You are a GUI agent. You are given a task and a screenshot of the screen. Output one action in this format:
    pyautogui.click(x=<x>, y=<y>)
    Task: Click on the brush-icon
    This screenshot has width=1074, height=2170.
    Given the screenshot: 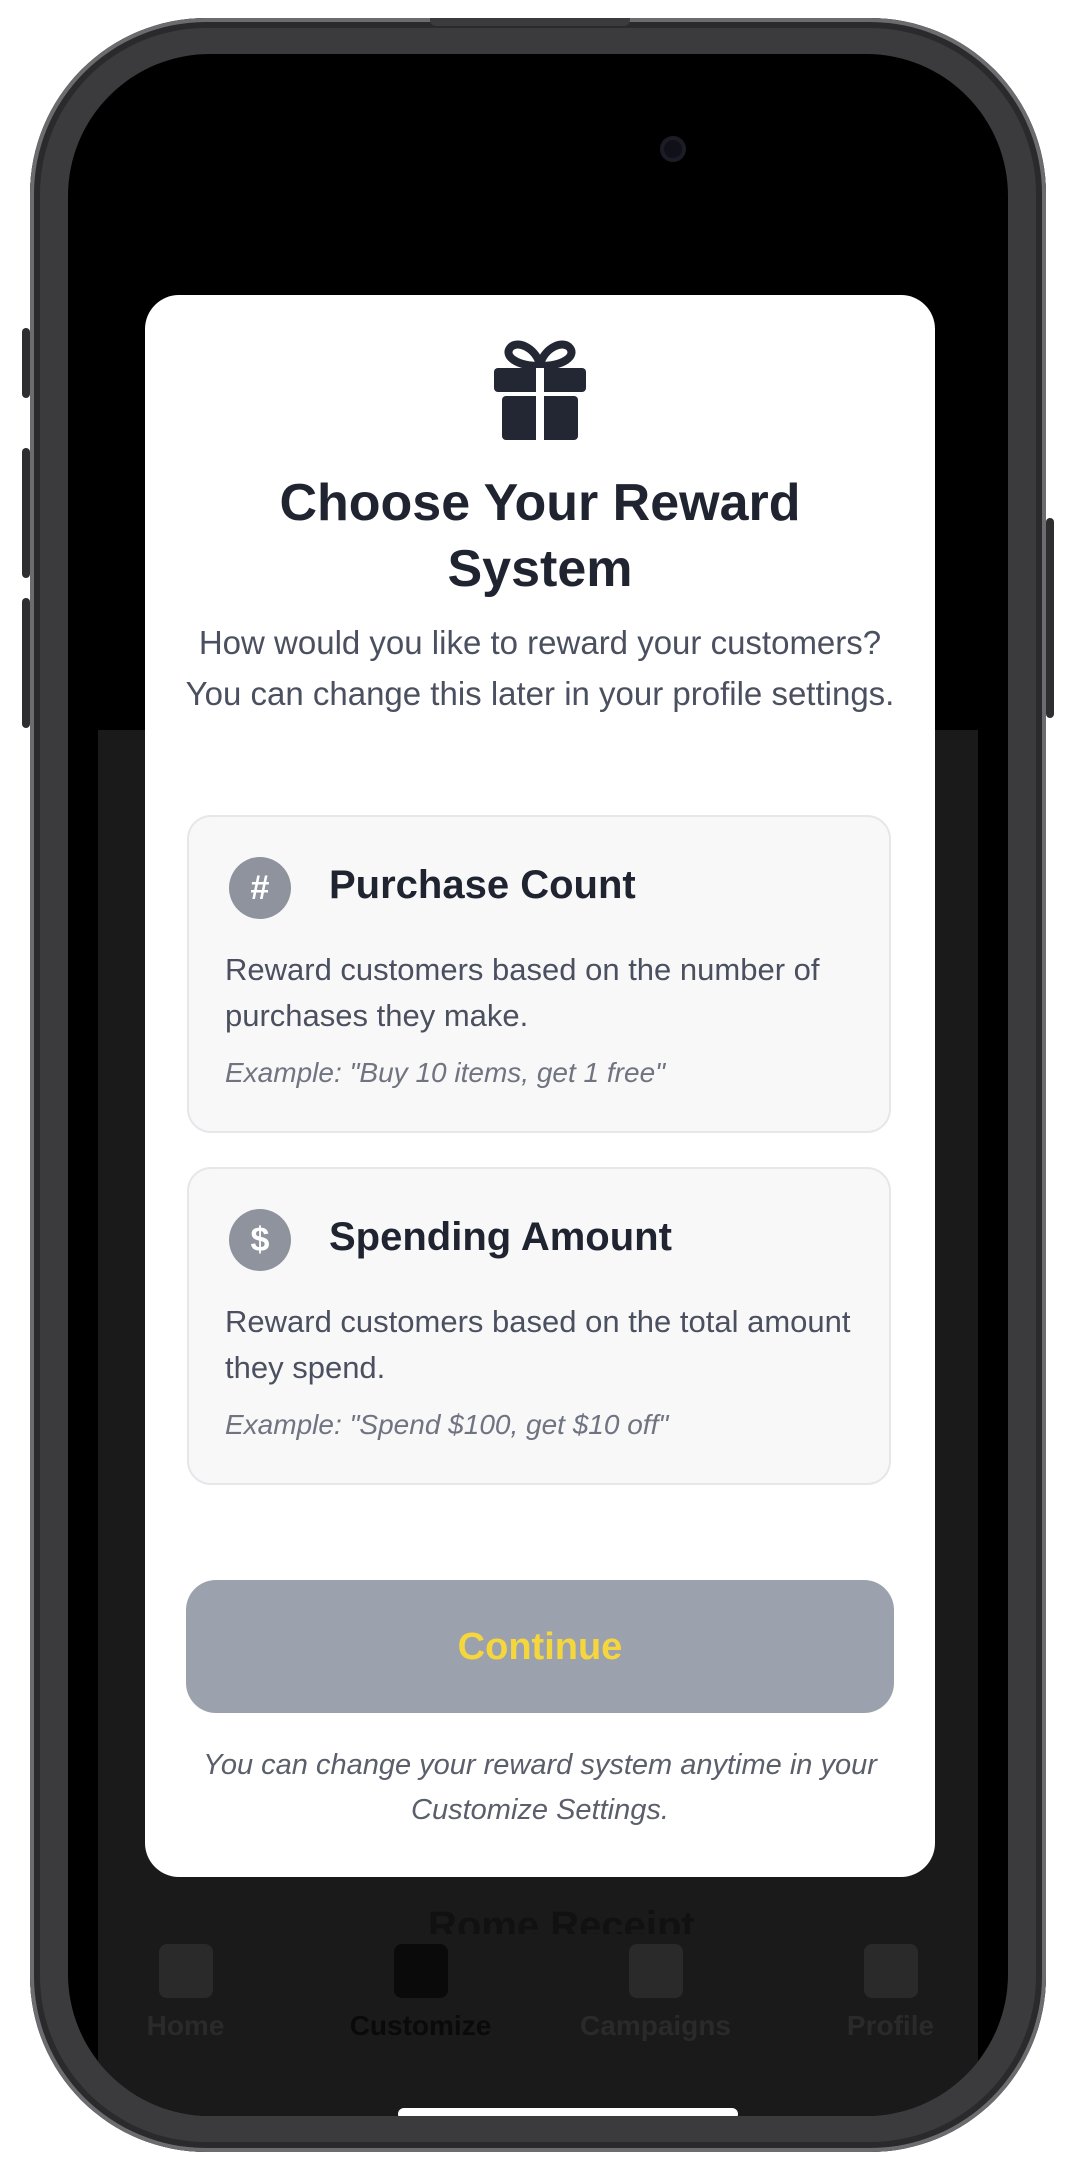 What is the action you would take?
    pyautogui.click(x=420, y=1971)
    